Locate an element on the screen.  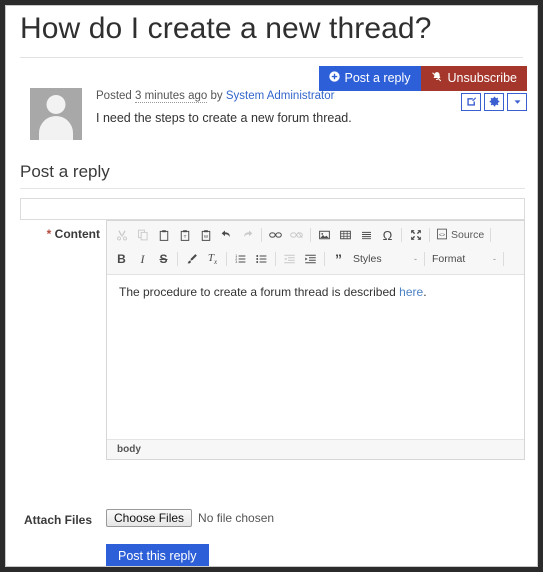
paste-word-icon: W is located at coordinates (205, 235).